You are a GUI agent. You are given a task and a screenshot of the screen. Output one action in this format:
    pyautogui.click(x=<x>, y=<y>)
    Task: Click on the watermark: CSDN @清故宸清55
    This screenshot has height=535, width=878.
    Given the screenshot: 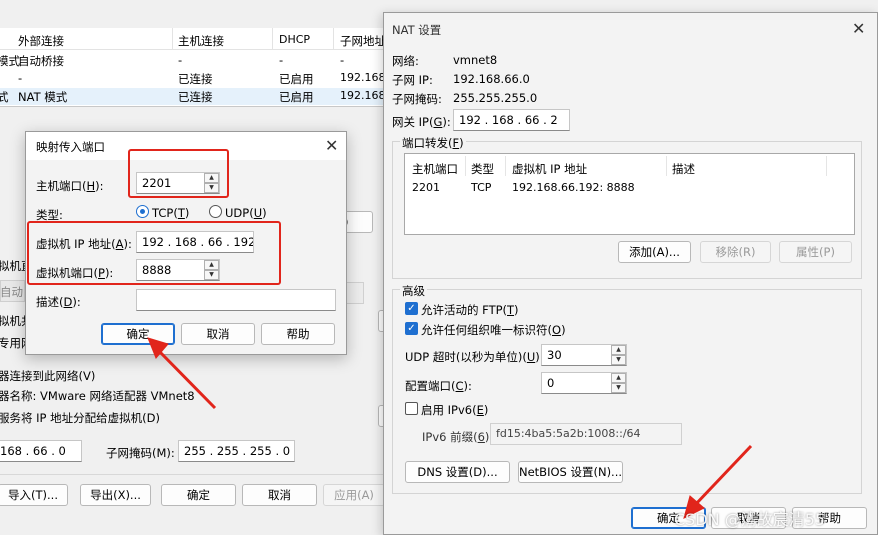 What is the action you would take?
    pyautogui.click(x=750, y=519)
    